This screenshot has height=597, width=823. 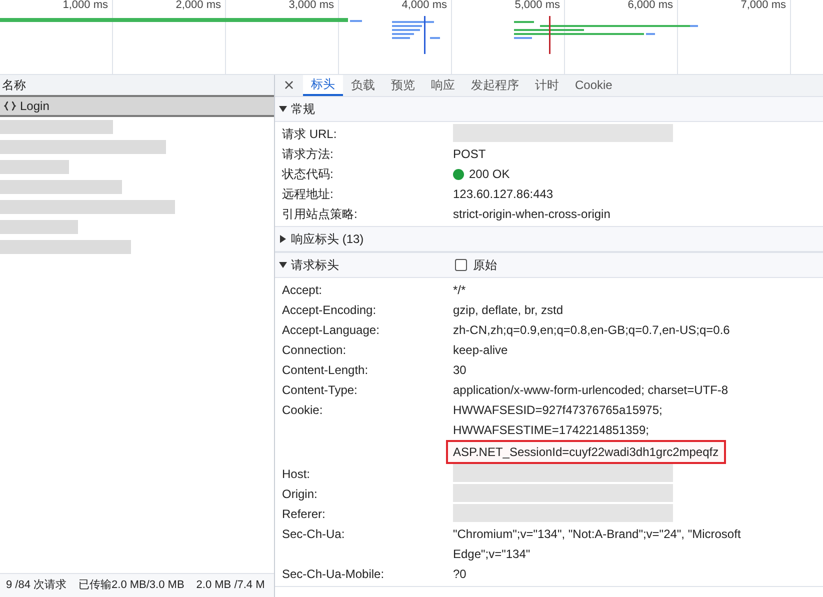 What do you see at coordinates (85, 5) in the screenshot?
I see `tick-label: 1,000 ms` at bounding box center [85, 5].